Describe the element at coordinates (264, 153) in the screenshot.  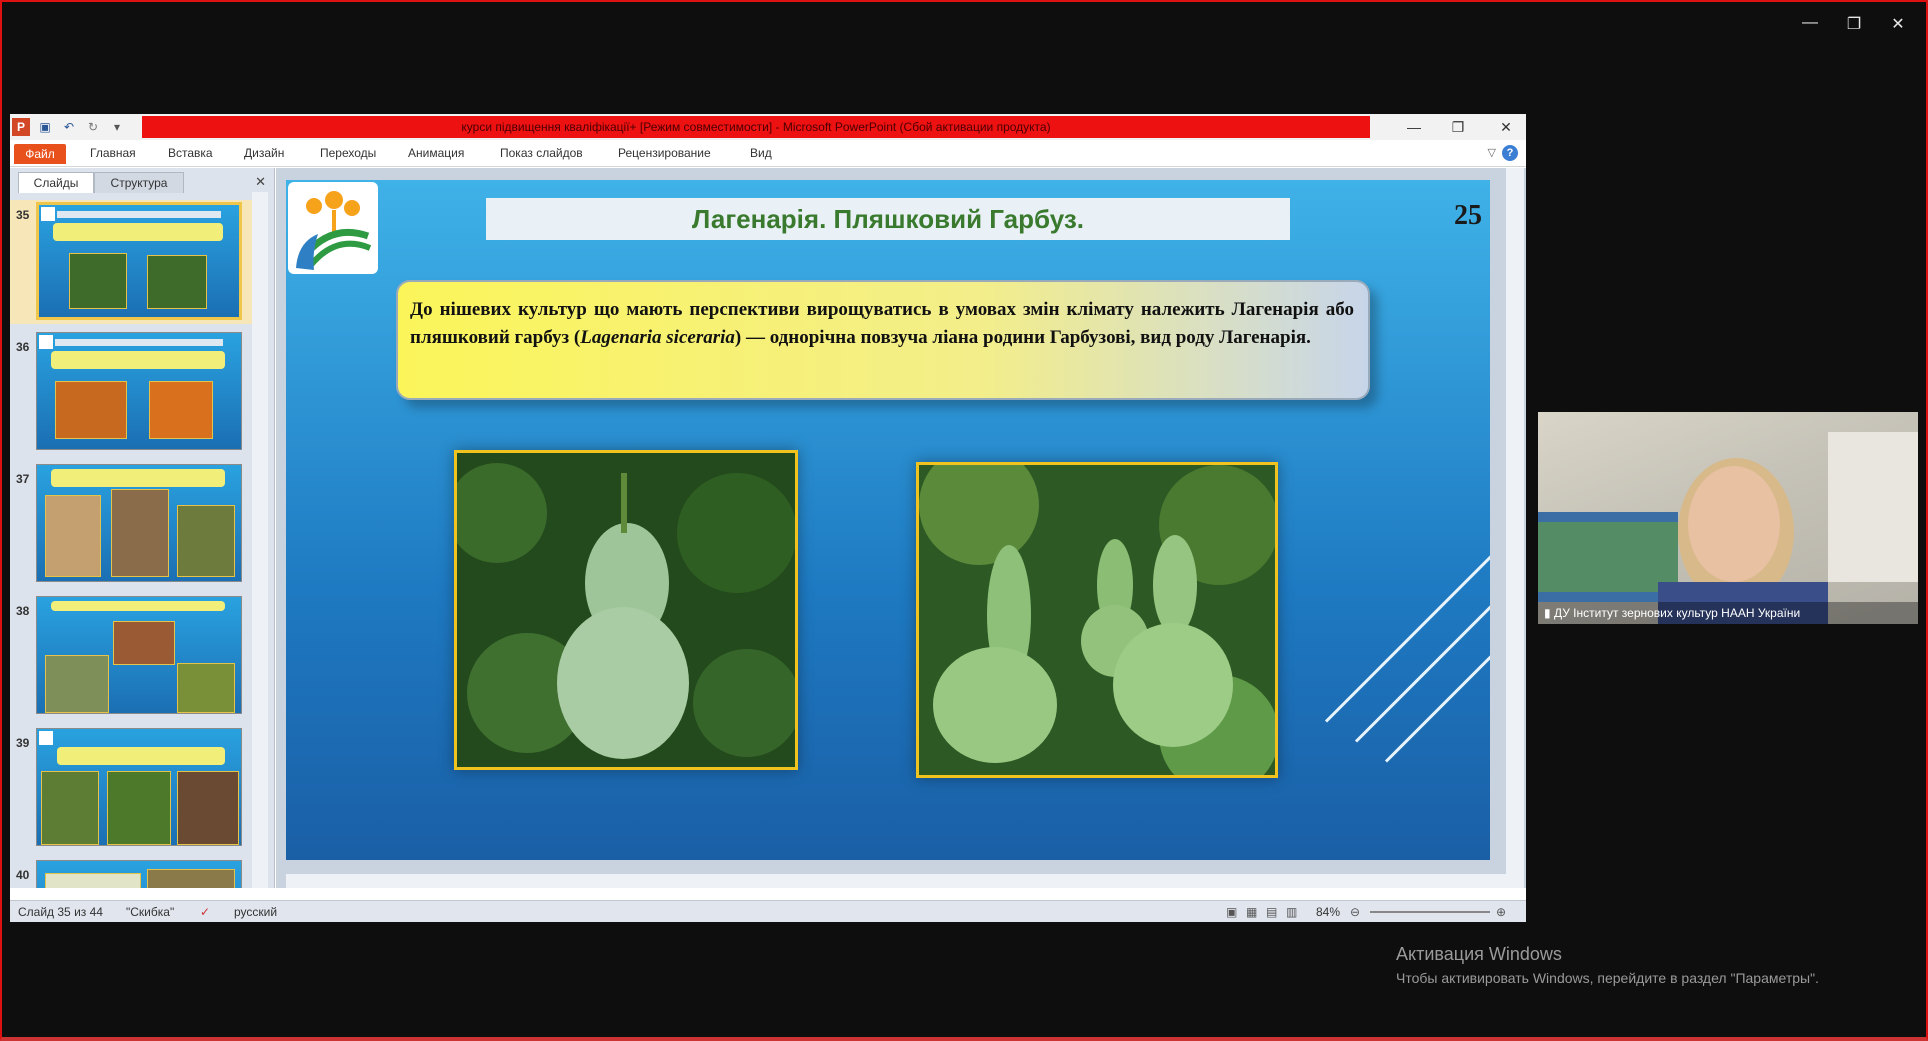
I see `tab-design: Дизайн` at that location.